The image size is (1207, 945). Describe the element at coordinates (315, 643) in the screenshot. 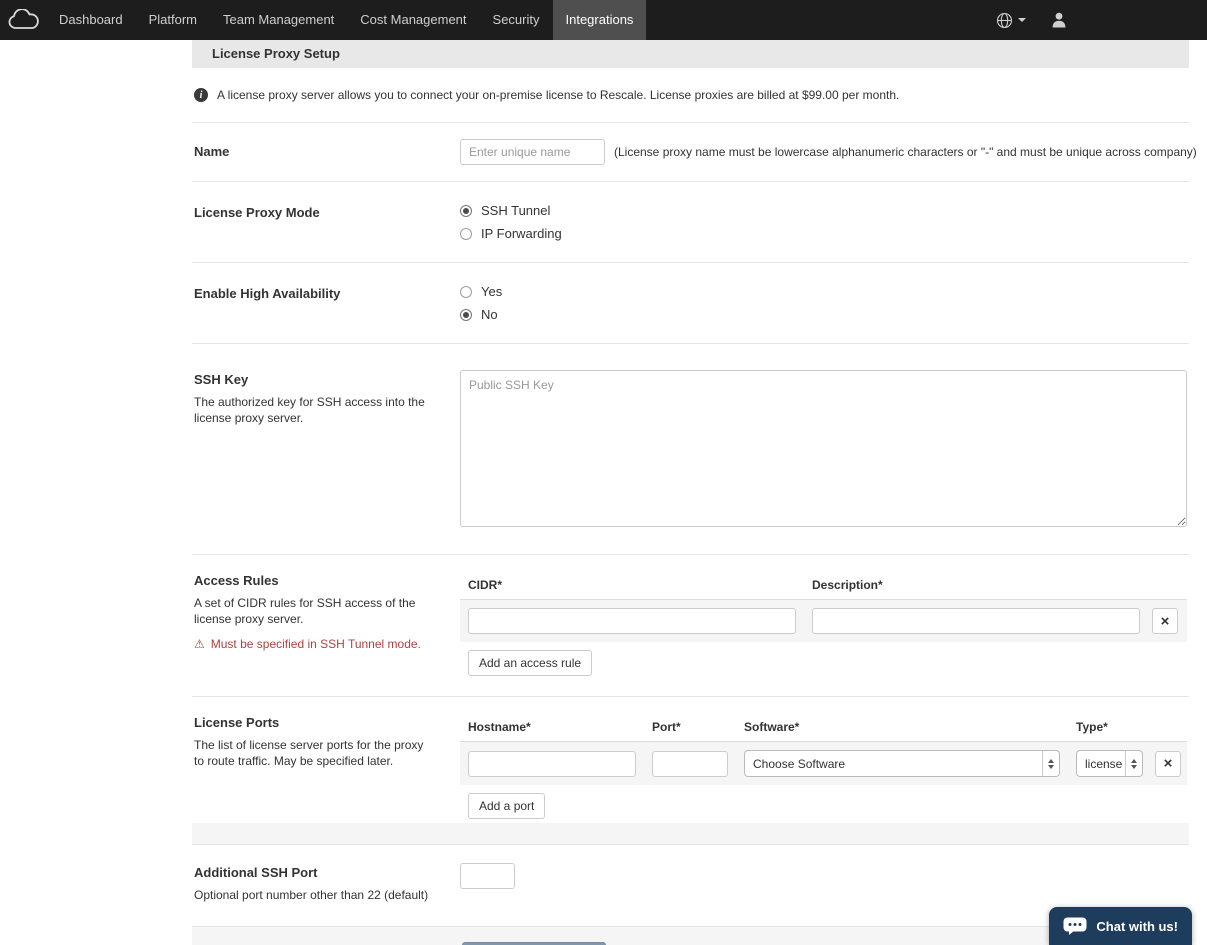

I see `access-rules-warning-text: Must be specified in SSH Tunnel mode.` at that location.